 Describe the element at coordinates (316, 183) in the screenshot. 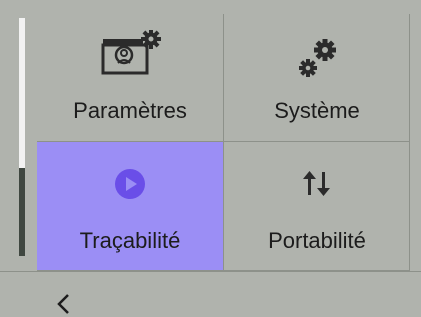

I see `up-down-arrows-icon` at that location.